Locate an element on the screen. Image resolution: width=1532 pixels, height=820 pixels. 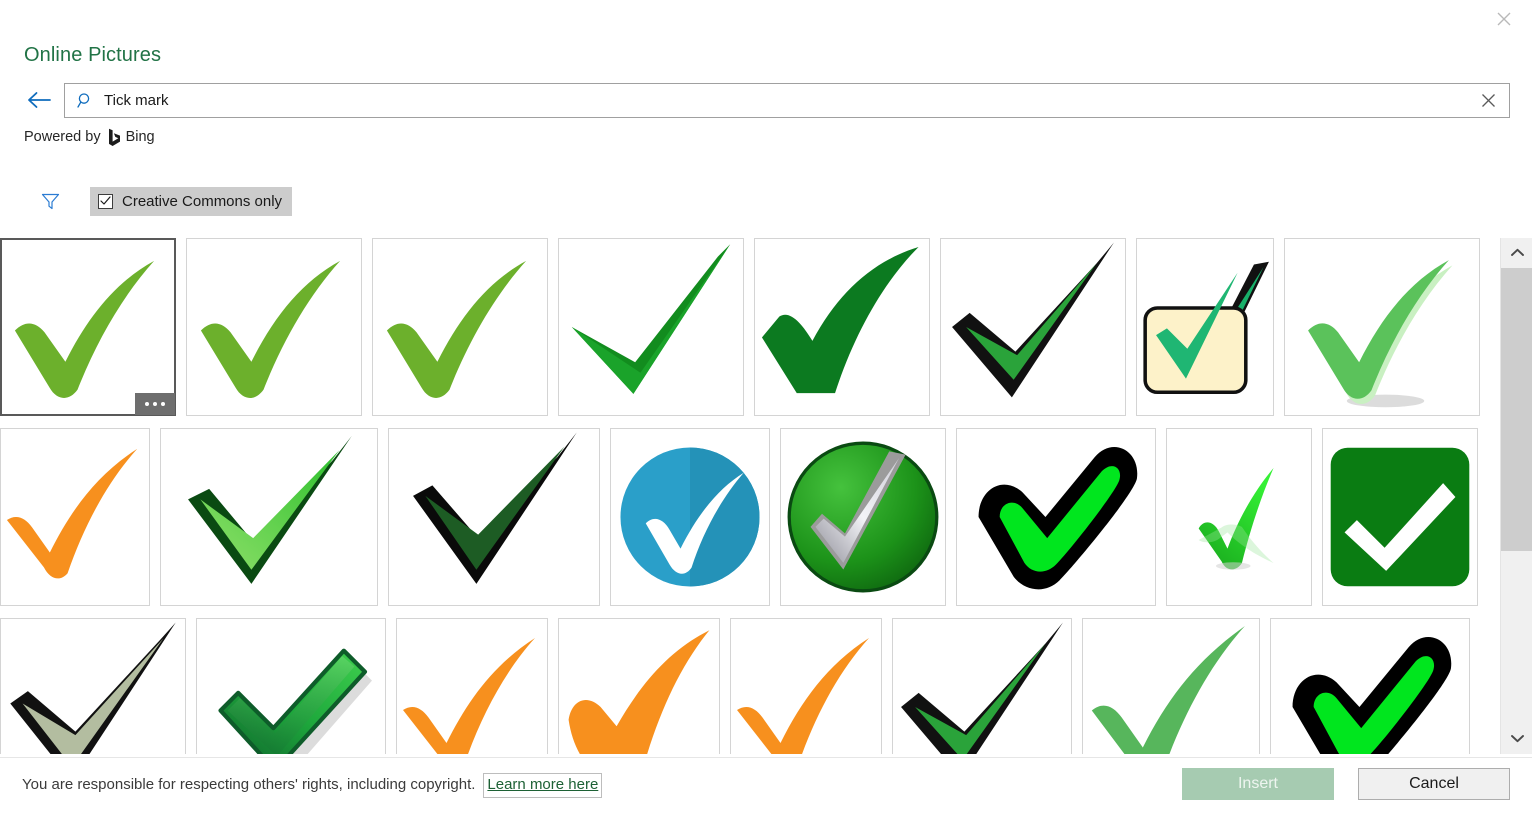
filter-row: Creative Commons only is located at coordinates (164, 201).